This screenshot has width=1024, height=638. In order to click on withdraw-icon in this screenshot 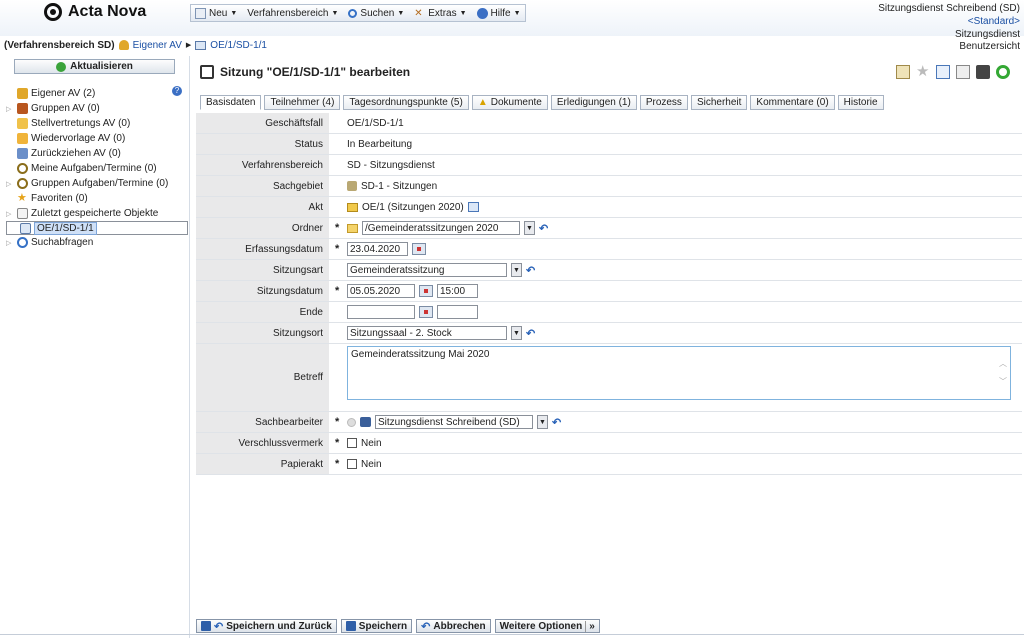, I will do `click(22, 153)`.